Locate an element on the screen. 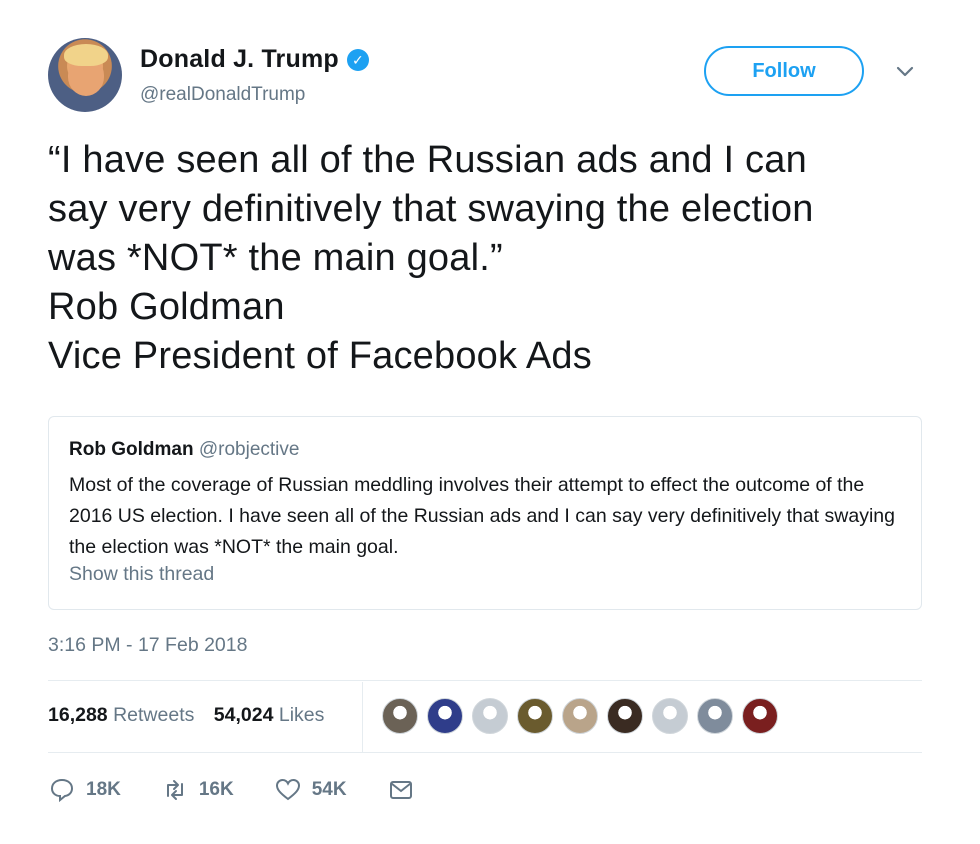  quoted-author-handle: @robjective is located at coordinates (249, 449).